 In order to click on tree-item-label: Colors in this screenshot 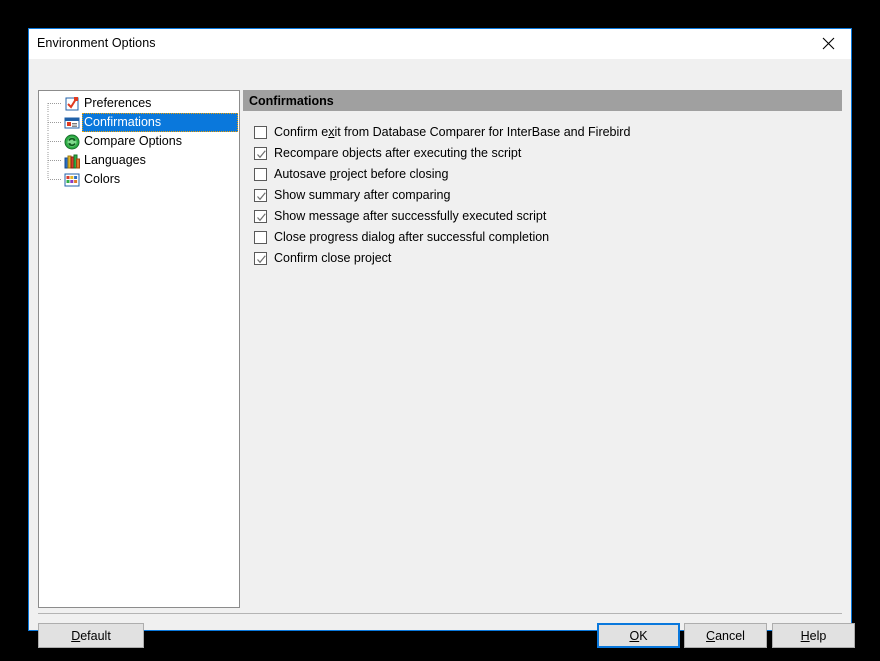, I will do `click(102, 179)`.